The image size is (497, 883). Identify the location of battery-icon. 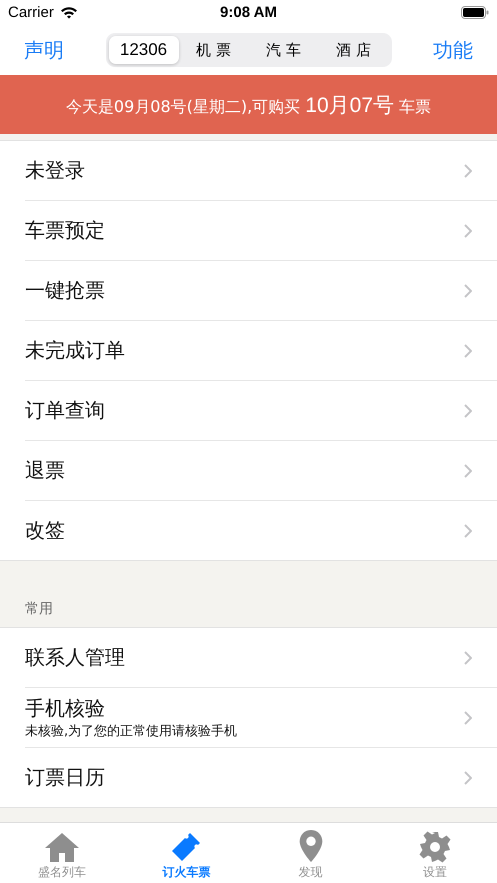
(475, 13).